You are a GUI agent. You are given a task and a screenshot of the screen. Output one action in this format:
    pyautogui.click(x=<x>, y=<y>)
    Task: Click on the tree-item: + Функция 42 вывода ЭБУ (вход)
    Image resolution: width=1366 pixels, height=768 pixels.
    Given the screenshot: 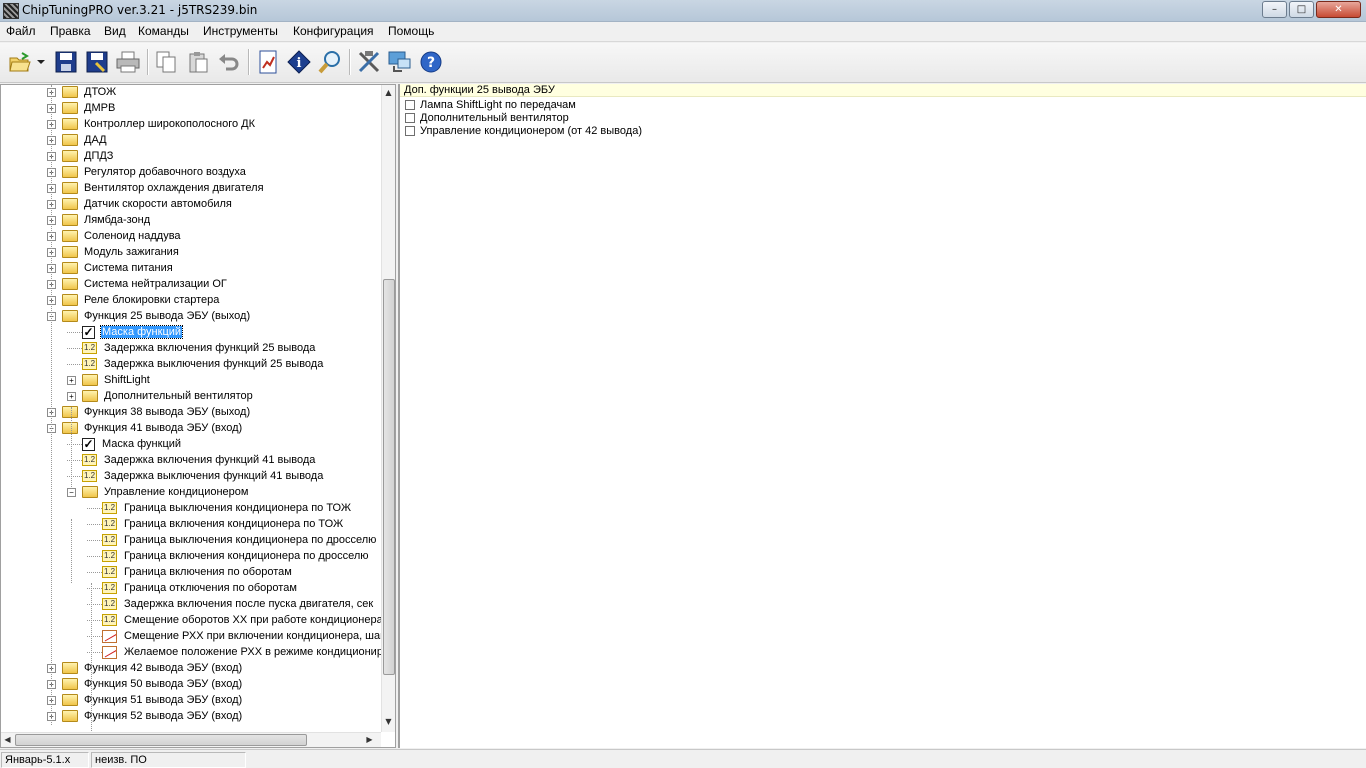 What is the action you would take?
    pyautogui.click(x=145, y=668)
    